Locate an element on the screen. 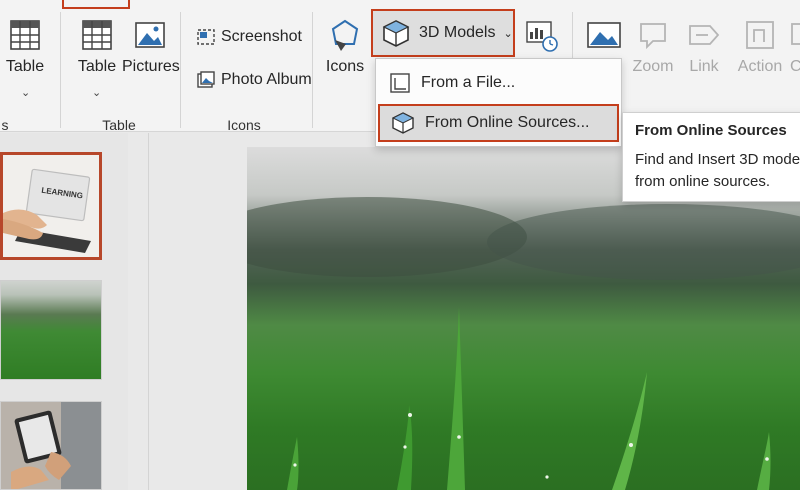  slide-thumbnail: LEARNING is located at coordinates (51, 206).